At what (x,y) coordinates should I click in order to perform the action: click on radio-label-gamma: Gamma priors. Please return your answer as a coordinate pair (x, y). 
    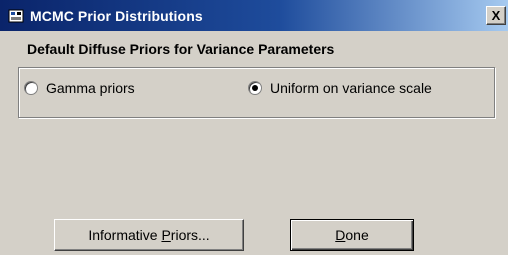
    Looking at the image, I should click on (90, 88).